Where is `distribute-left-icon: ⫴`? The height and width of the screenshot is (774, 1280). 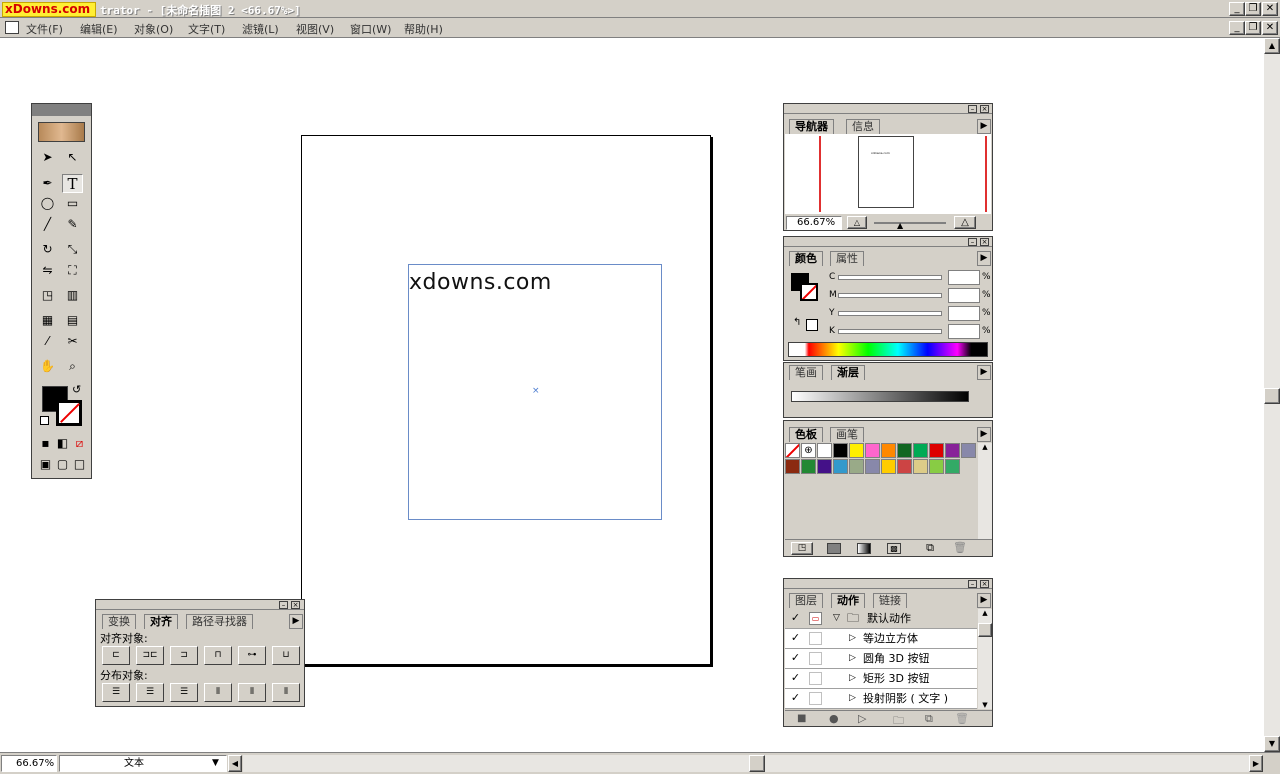
distribute-left-icon: ⫴ is located at coordinates (218, 692).